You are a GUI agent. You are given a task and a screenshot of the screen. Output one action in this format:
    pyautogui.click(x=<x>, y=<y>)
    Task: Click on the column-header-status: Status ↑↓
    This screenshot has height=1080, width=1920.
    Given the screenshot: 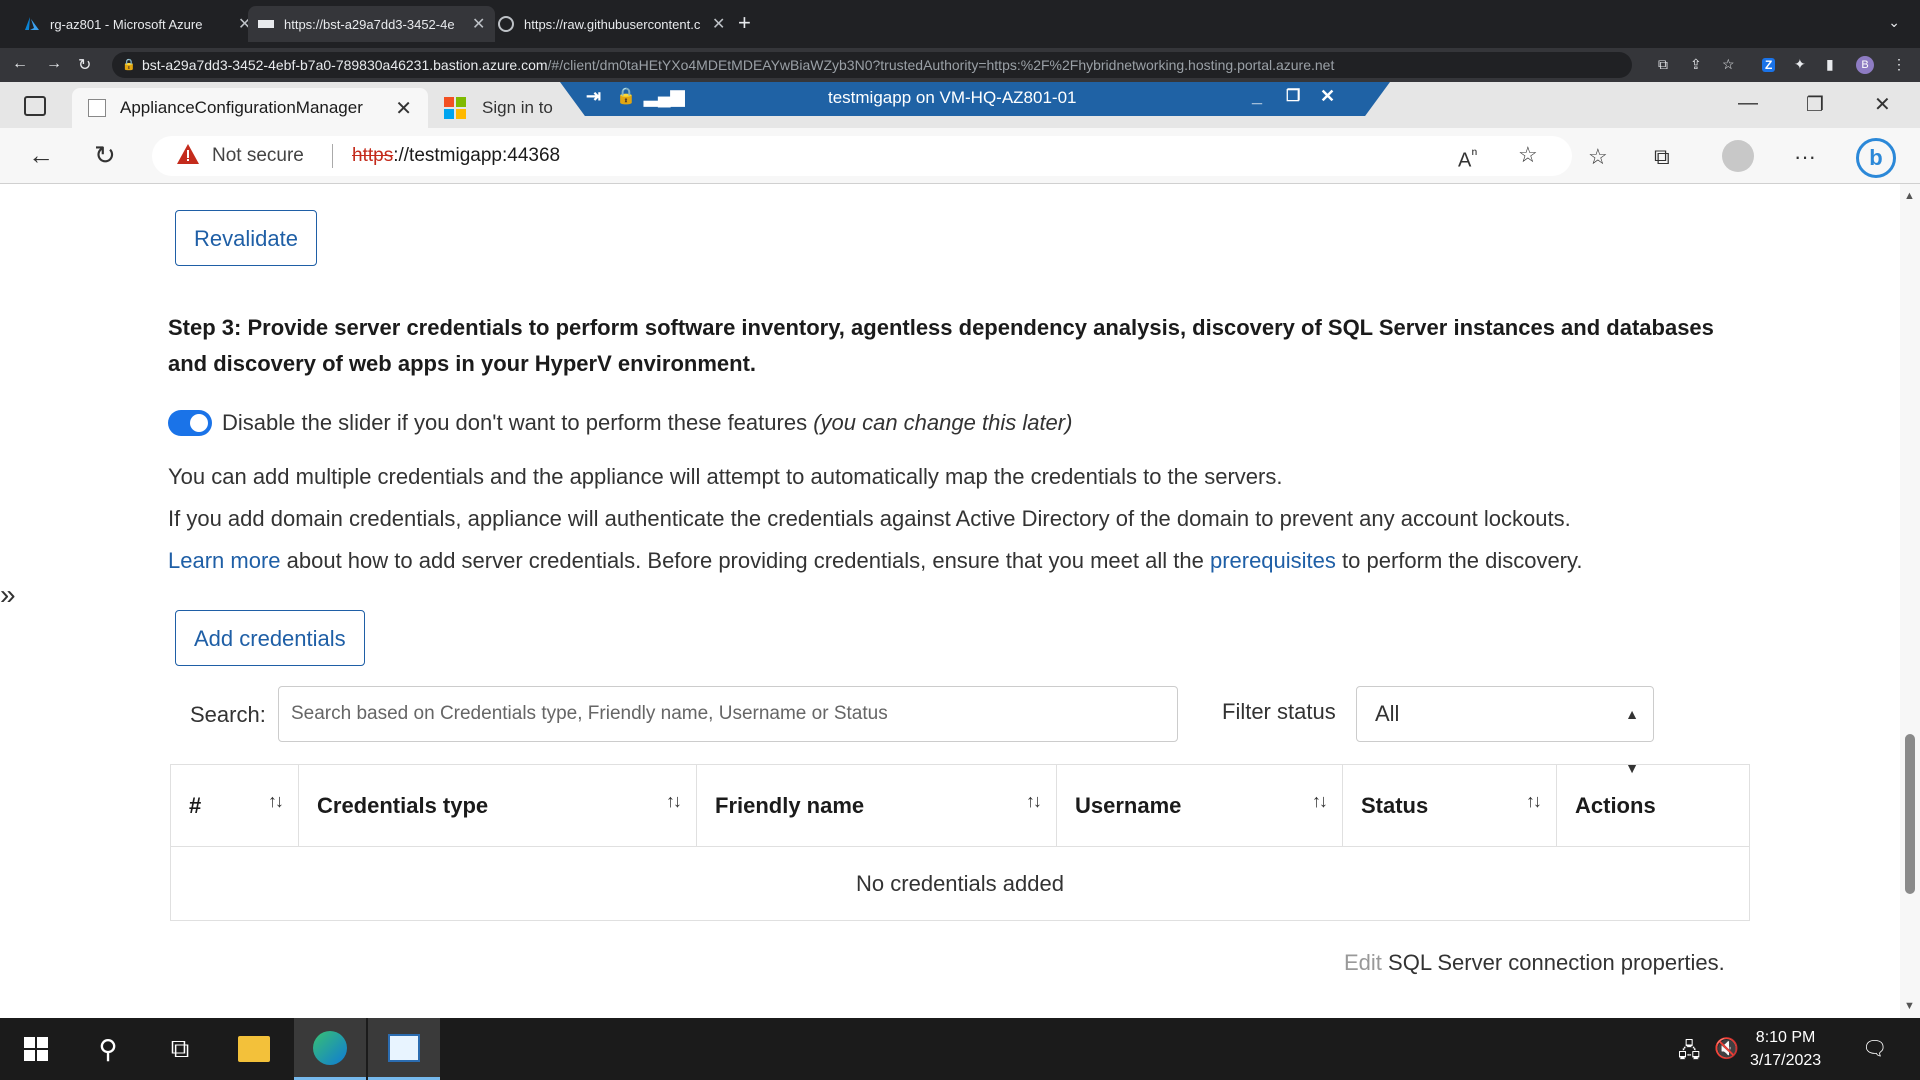 What is the action you would take?
    pyautogui.click(x=1449, y=805)
    